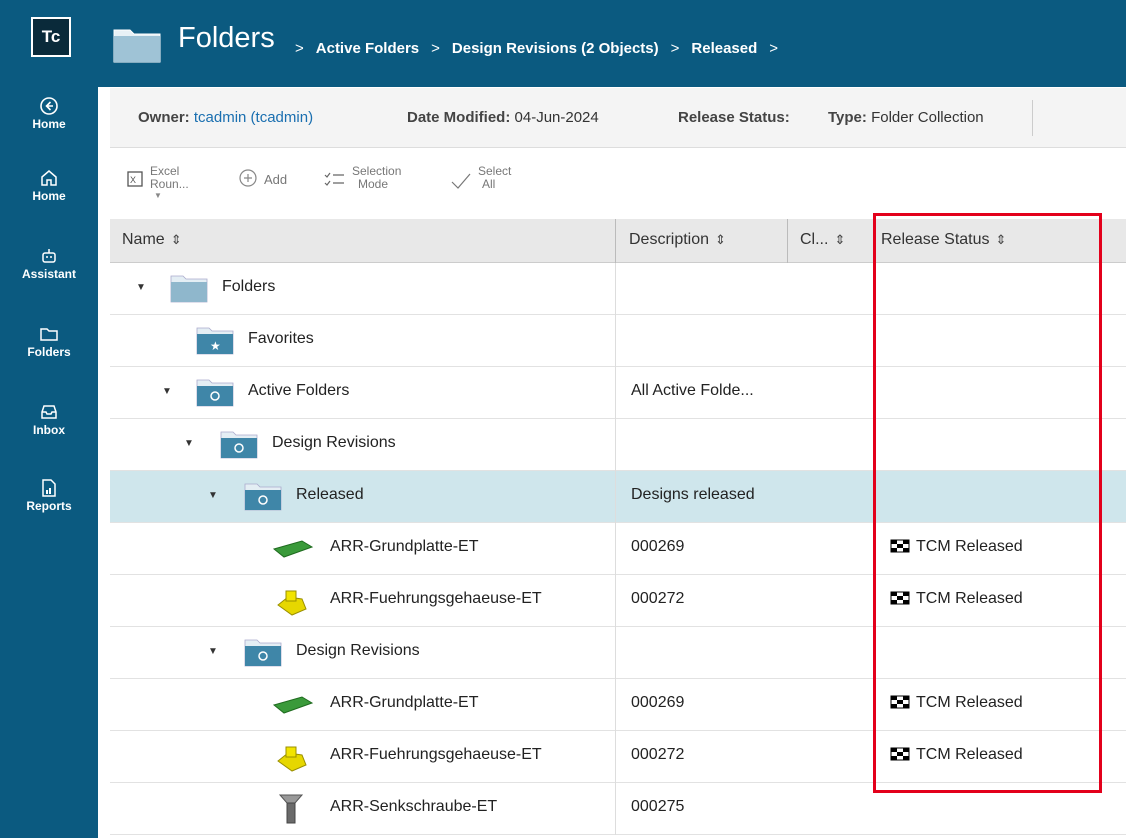 This screenshot has width=1126, height=838. I want to click on table-row: ▼ Folders, so click(618, 289).